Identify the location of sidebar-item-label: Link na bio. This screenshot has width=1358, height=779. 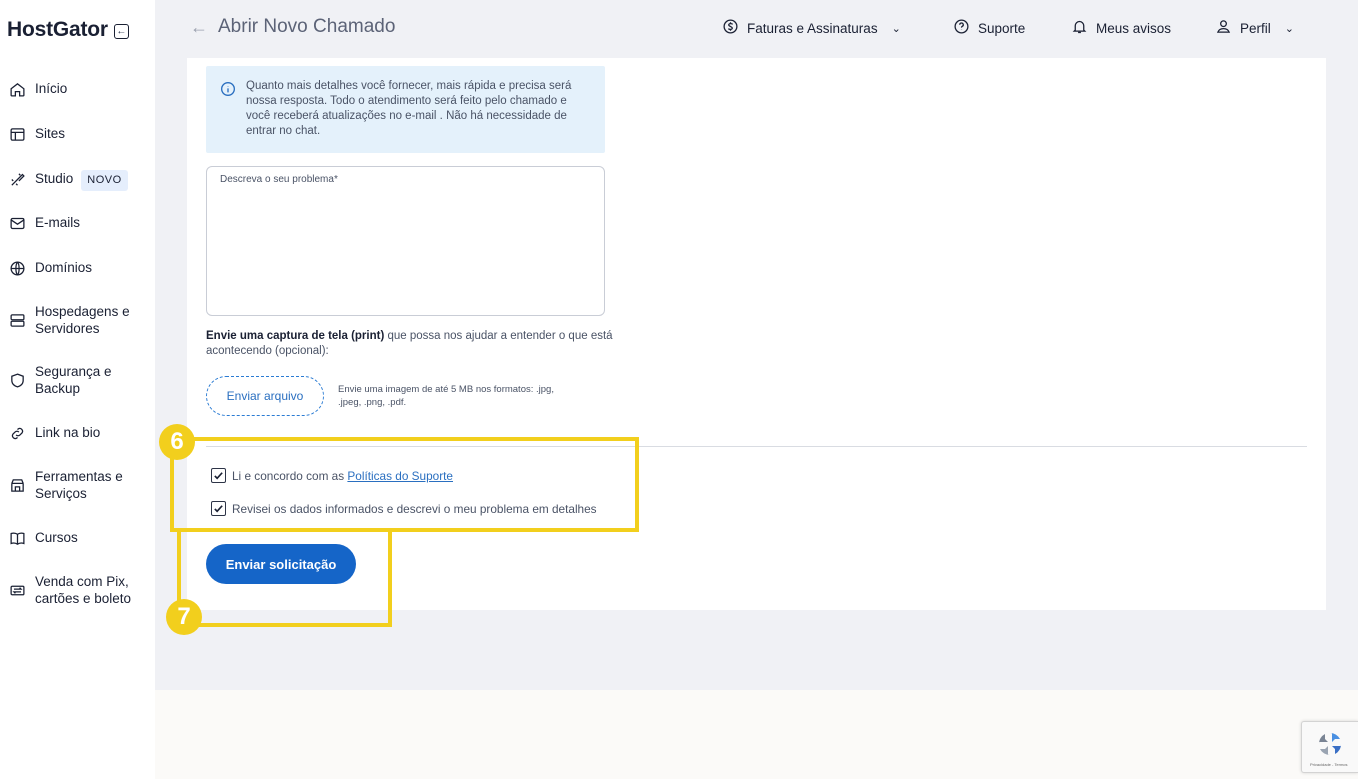
(68, 432).